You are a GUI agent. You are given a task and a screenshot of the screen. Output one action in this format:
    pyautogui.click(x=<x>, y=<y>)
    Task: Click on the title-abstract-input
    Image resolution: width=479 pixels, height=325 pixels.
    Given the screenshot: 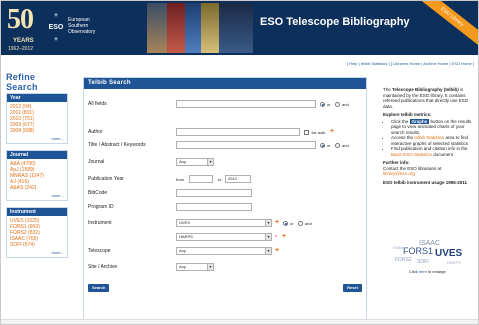 What is the action you would take?
    pyautogui.click(x=246, y=145)
    